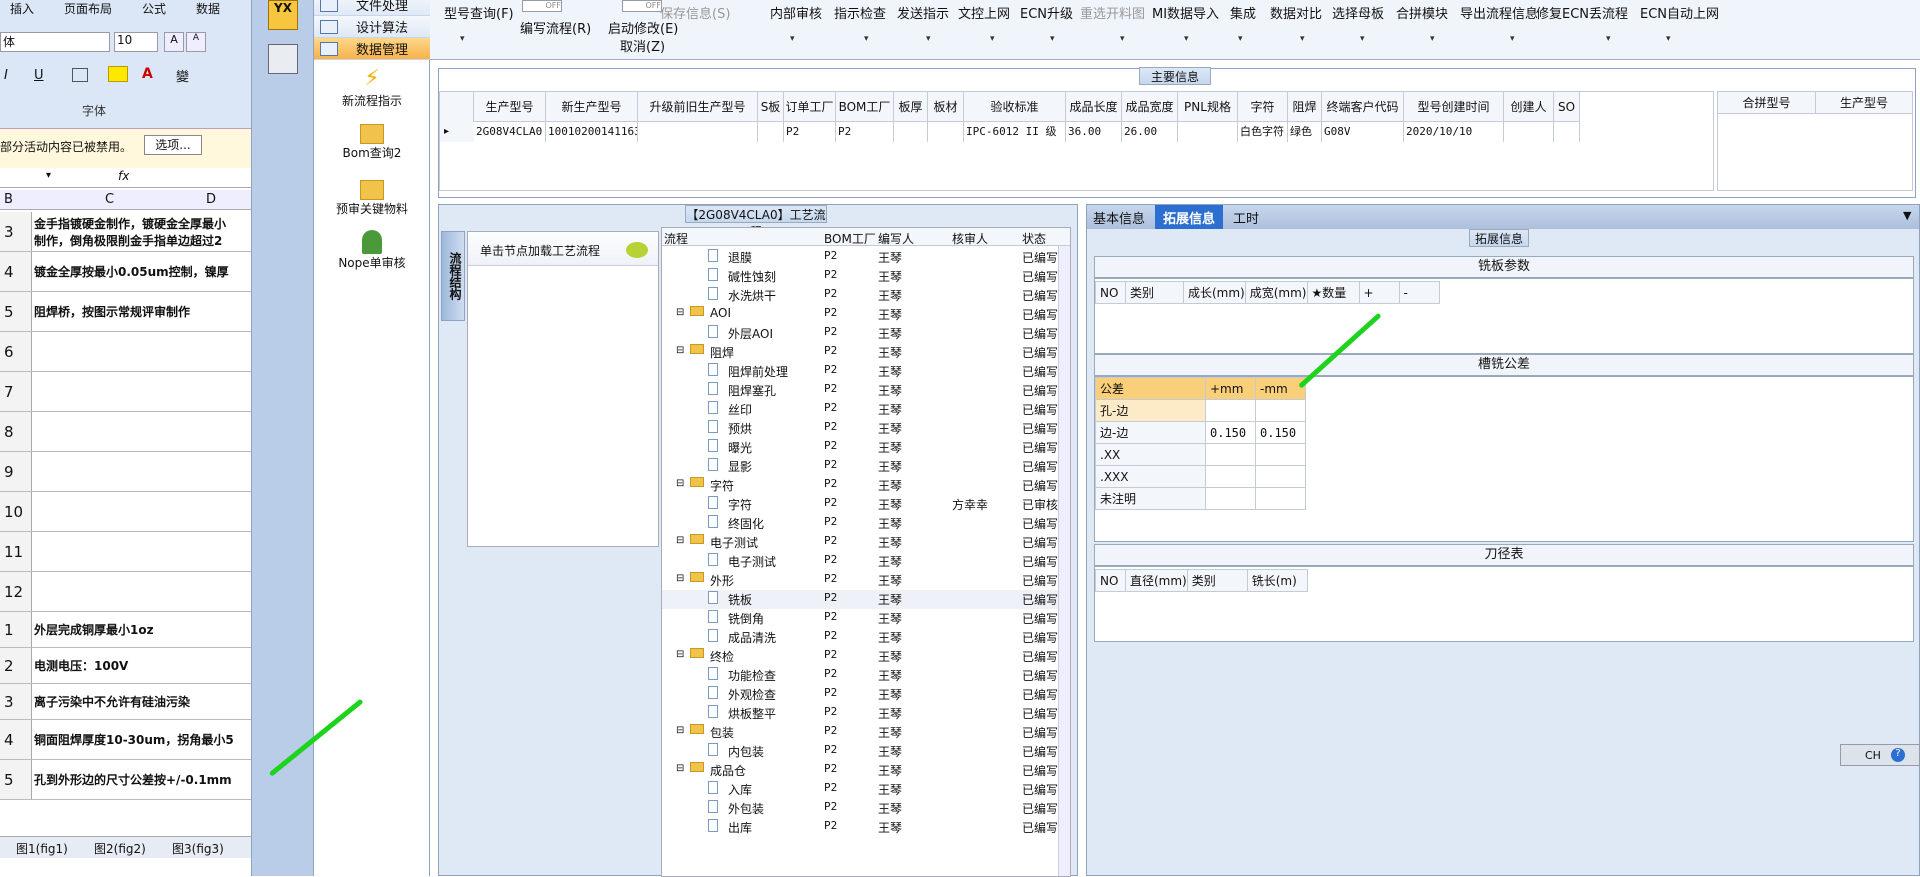 The height and width of the screenshot is (877, 1920). I want to click on column-header: 字符, so click(1263, 107).